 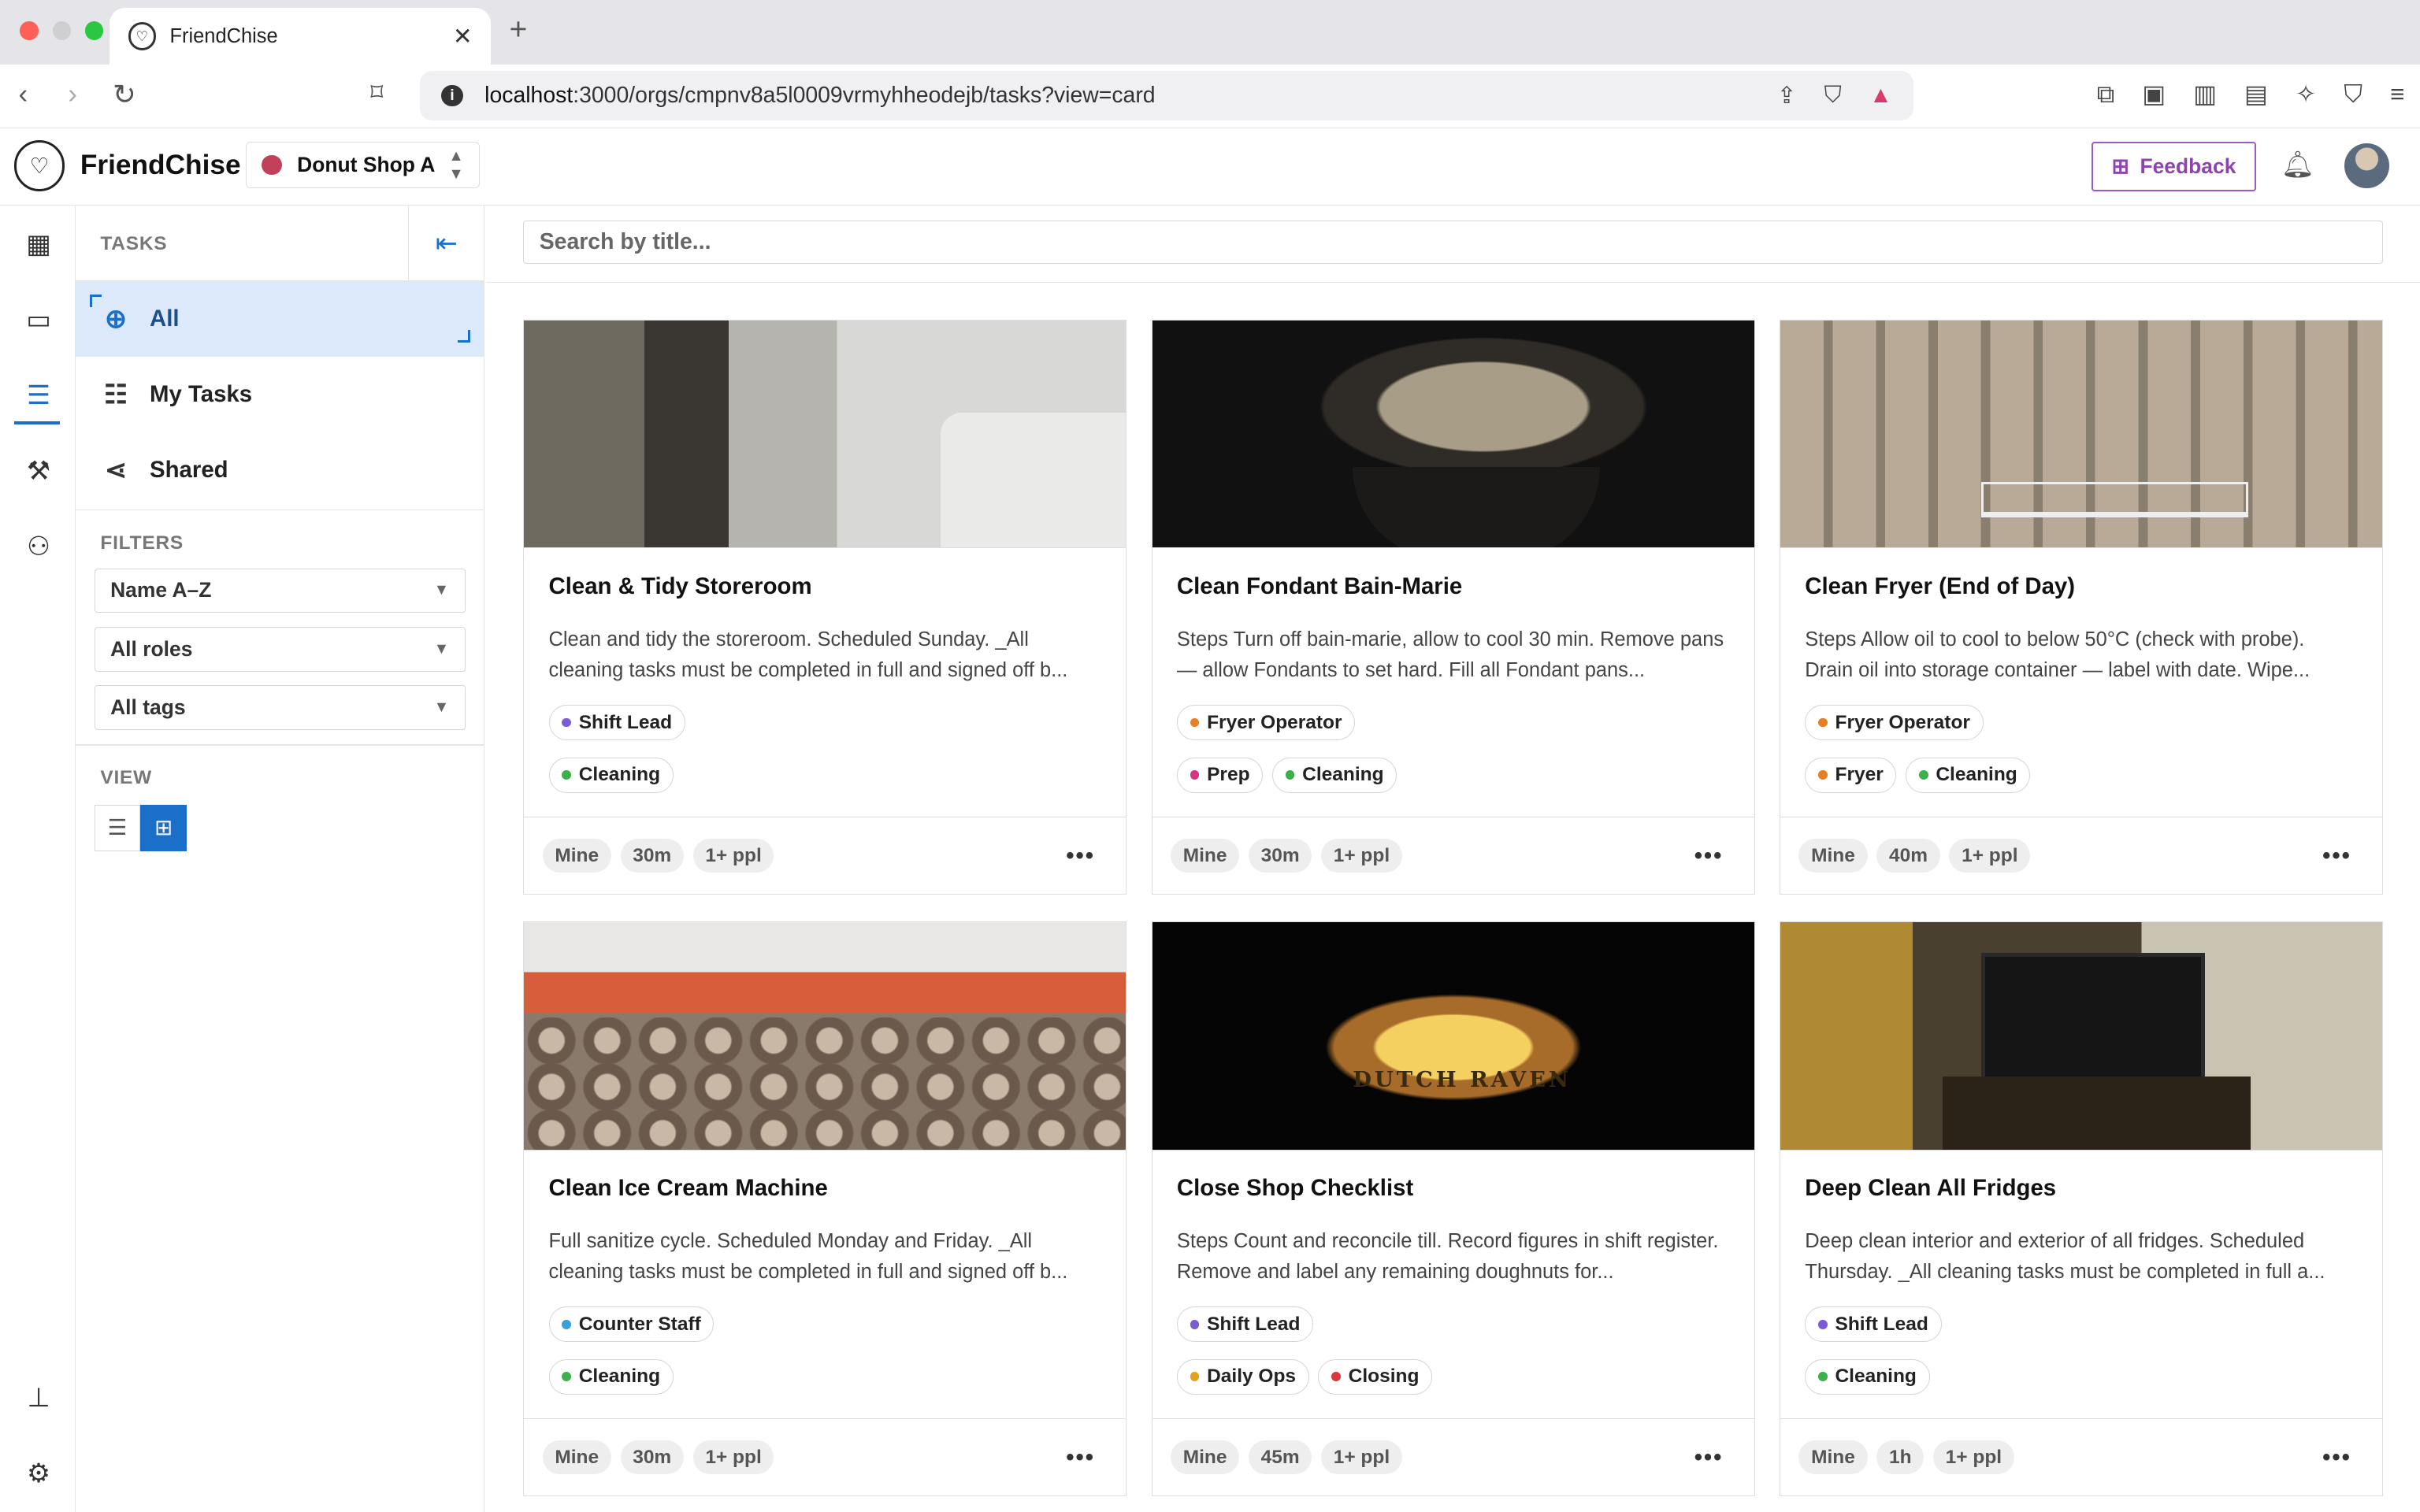 I want to click on chevron-down-icon: ▼, so click(x=441, y=648).